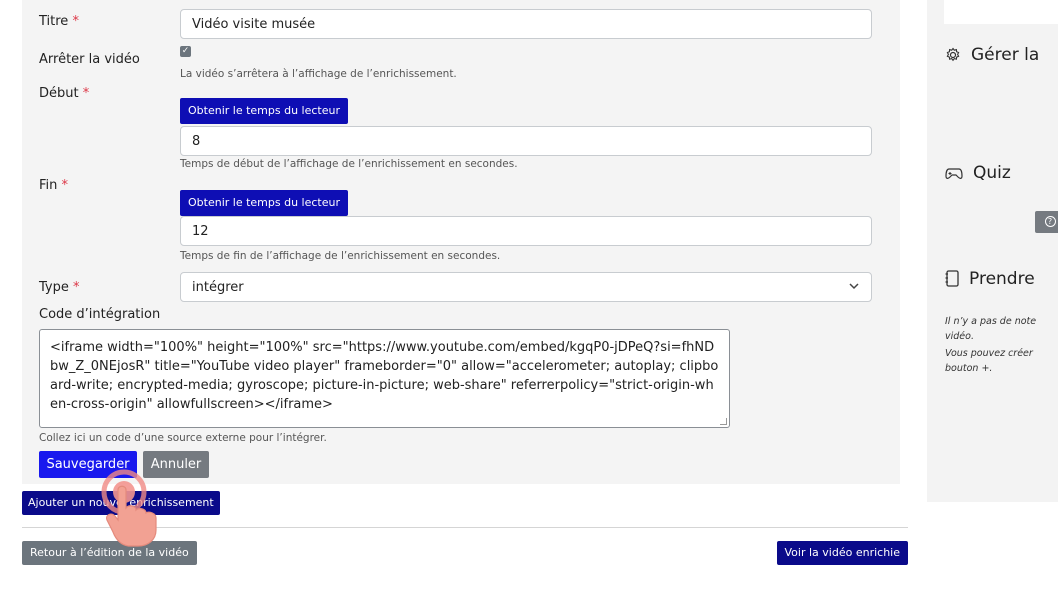  What do you see at coordinates (59, 21) in the screenshot?
I see `title-label: Titre *` at bounding box center [59, 21].